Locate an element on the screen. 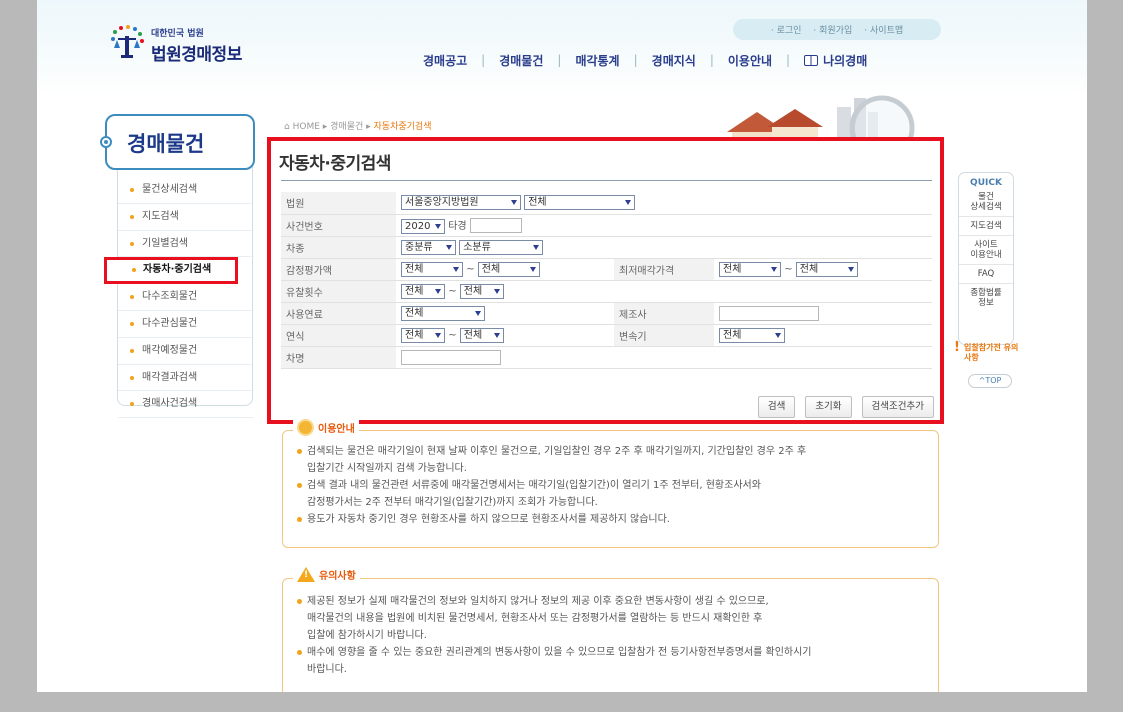 The width and height of the screenshot is (1123, 712). login-link: 로그인 is located at coordinates (786, 29).